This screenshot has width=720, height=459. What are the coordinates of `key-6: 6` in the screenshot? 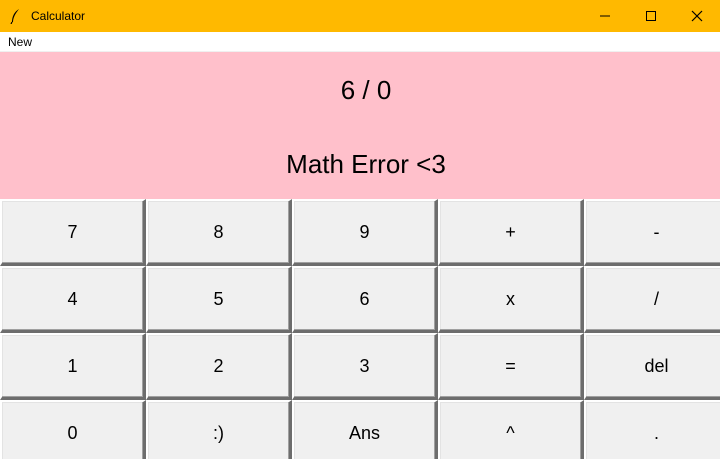 It's located at (365, 299).